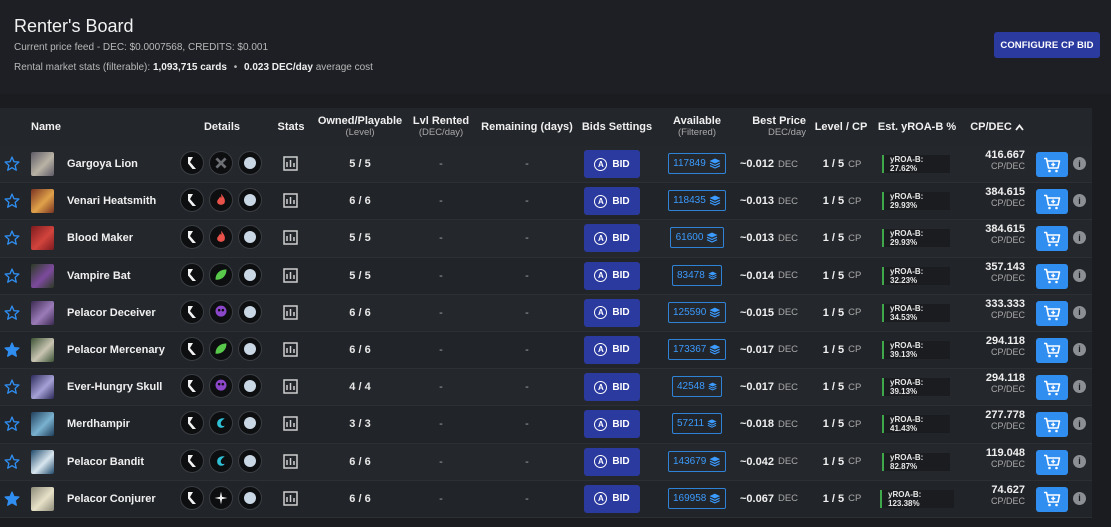  Describe the element at coordinates (697, 201) in the screenshot. I see `available-link: 118435` at that location.